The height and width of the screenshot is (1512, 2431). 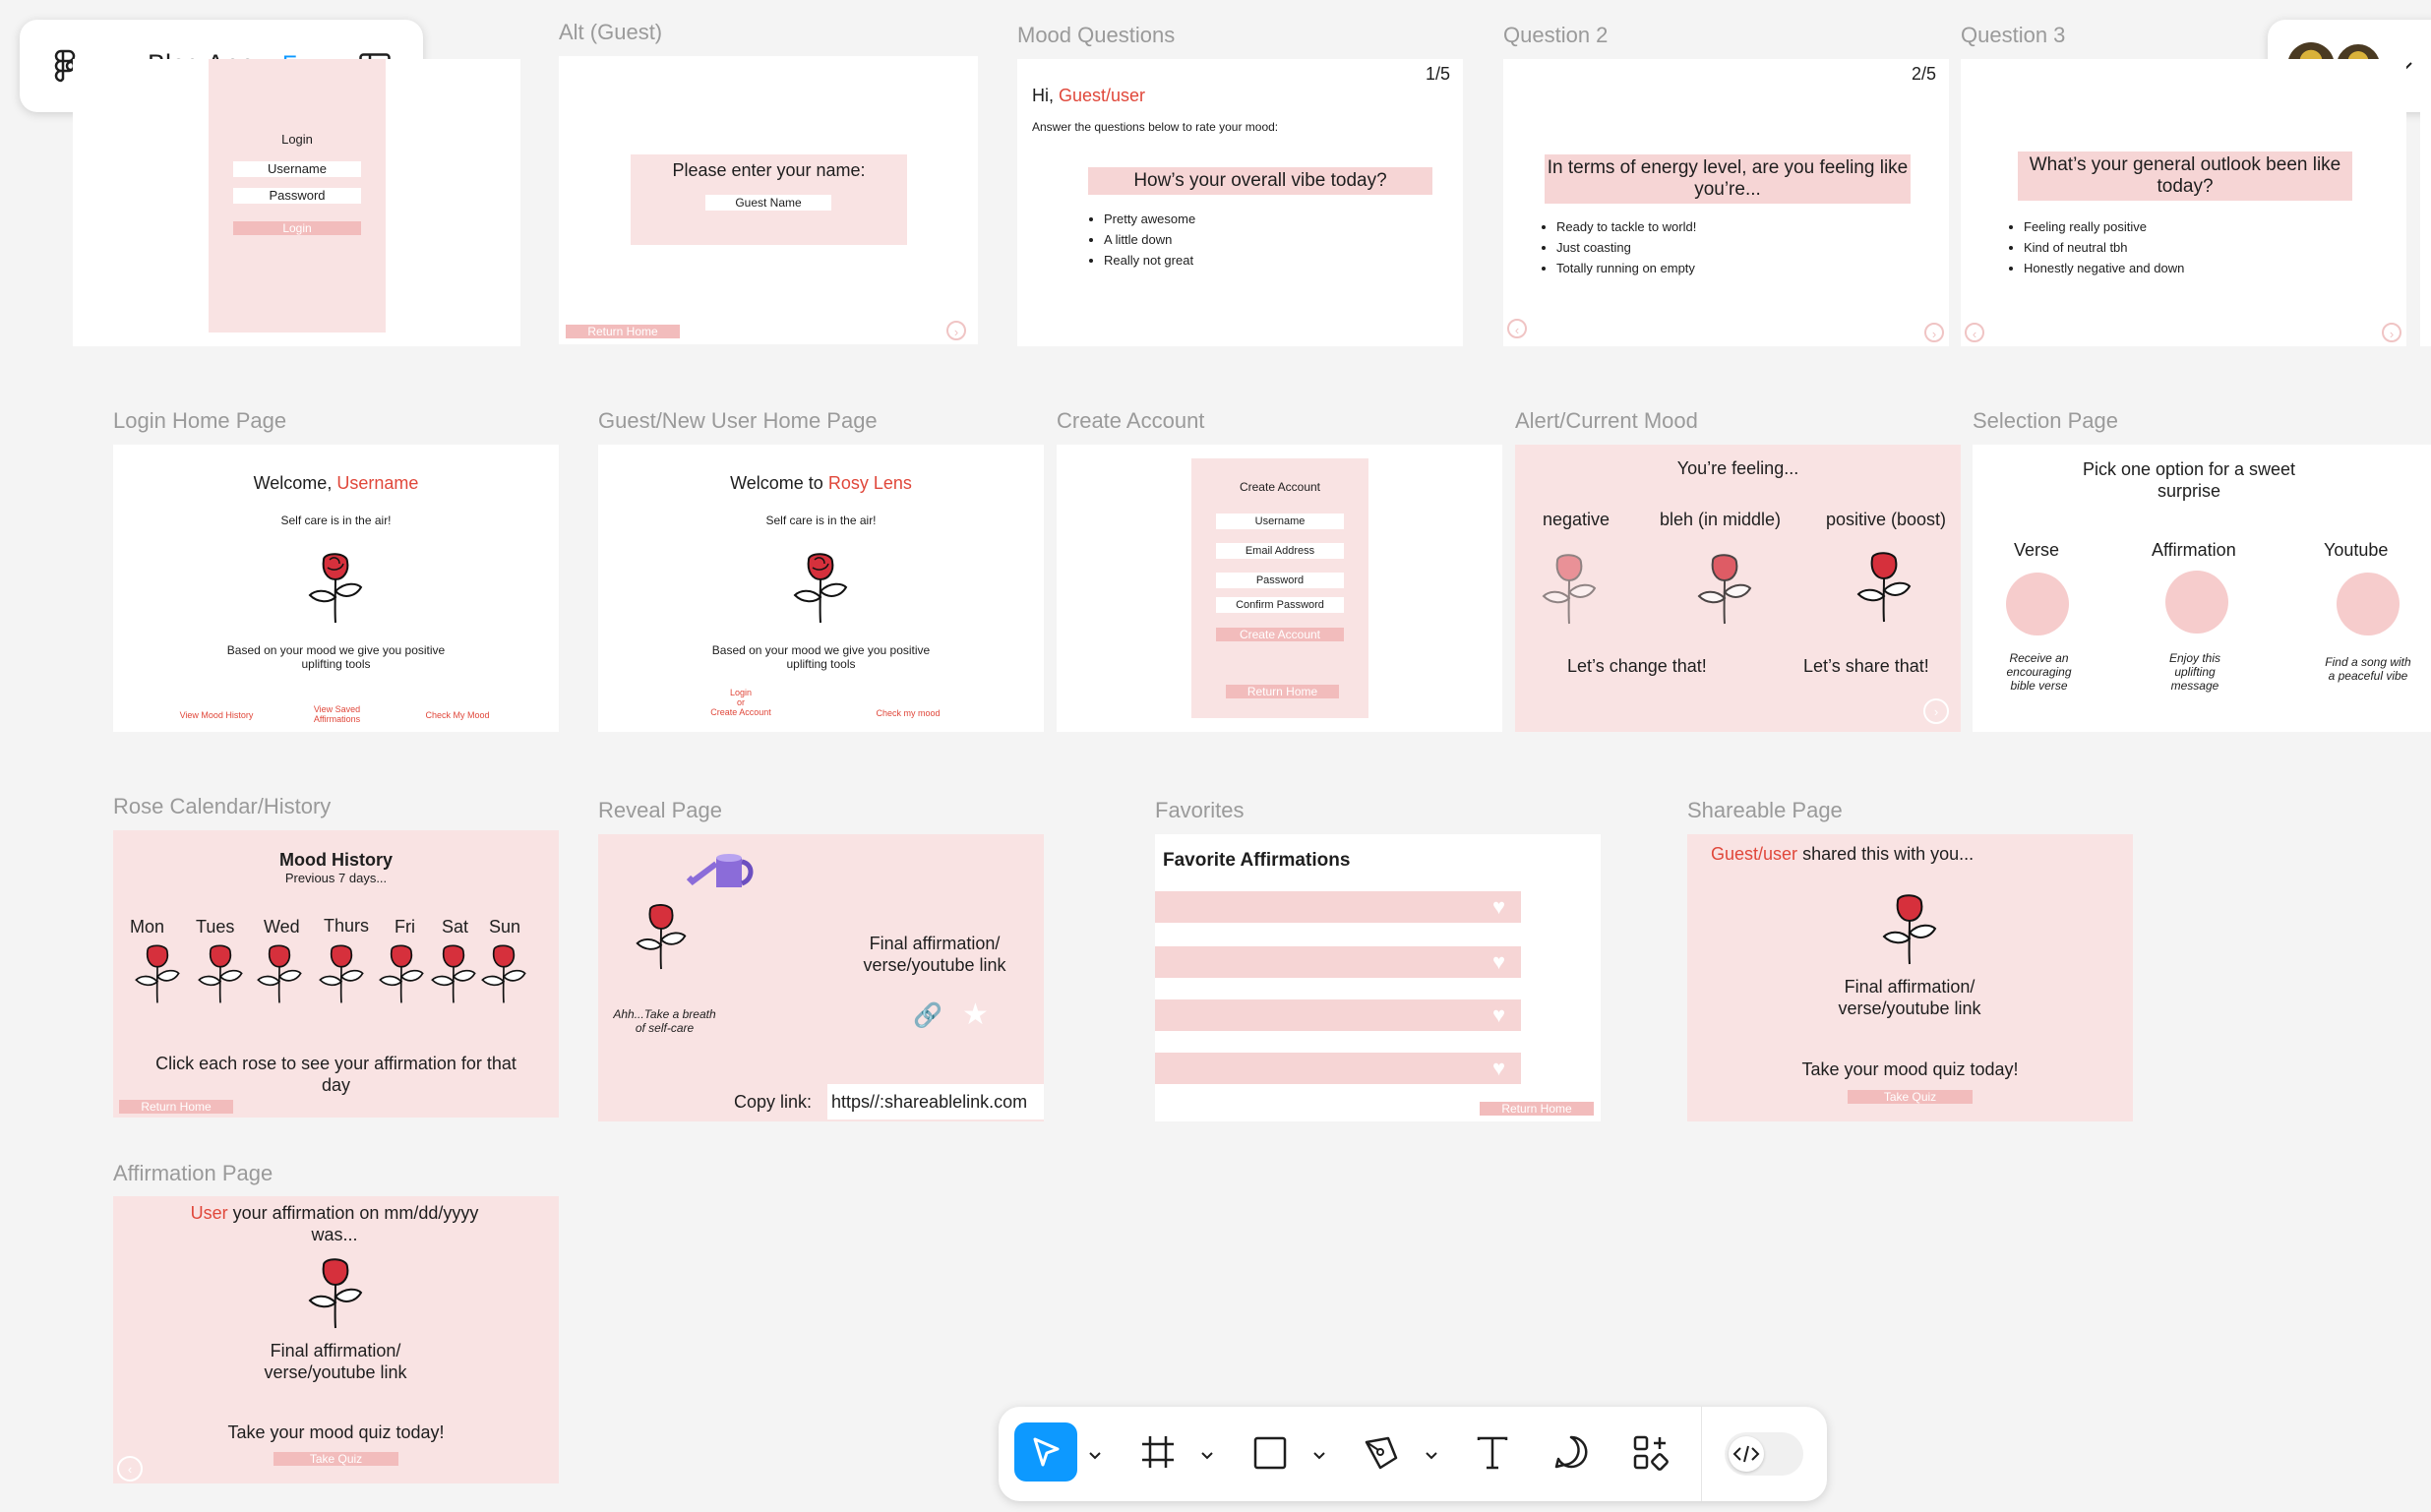 What do you see at coordinates (1755, 854) in the screenshot?
I see `guest-user-name: Guest/user` at bounding box center [1755, 854].